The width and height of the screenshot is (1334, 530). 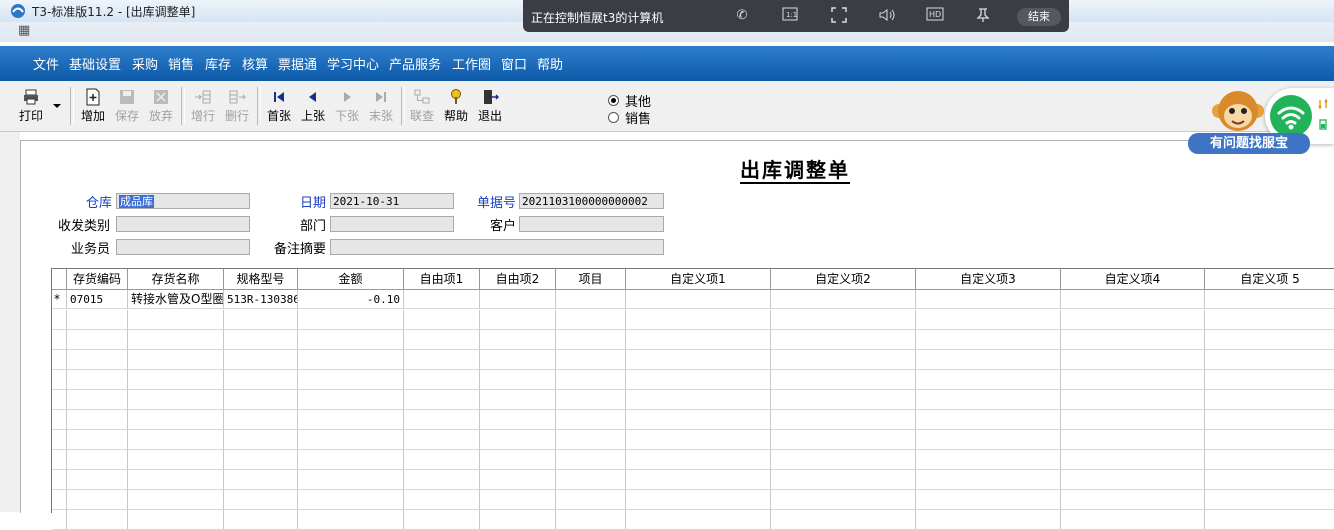 I want to click on next-record-button: 下张, so click(x=347, y=106).